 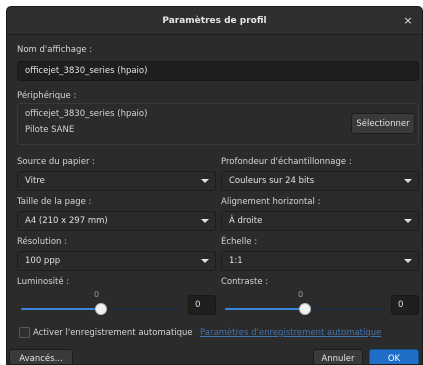 What do you see at coordinates (61, 309) in the screenshot?
I see `brightness-slider-fill` at bounding box center [61, 309].